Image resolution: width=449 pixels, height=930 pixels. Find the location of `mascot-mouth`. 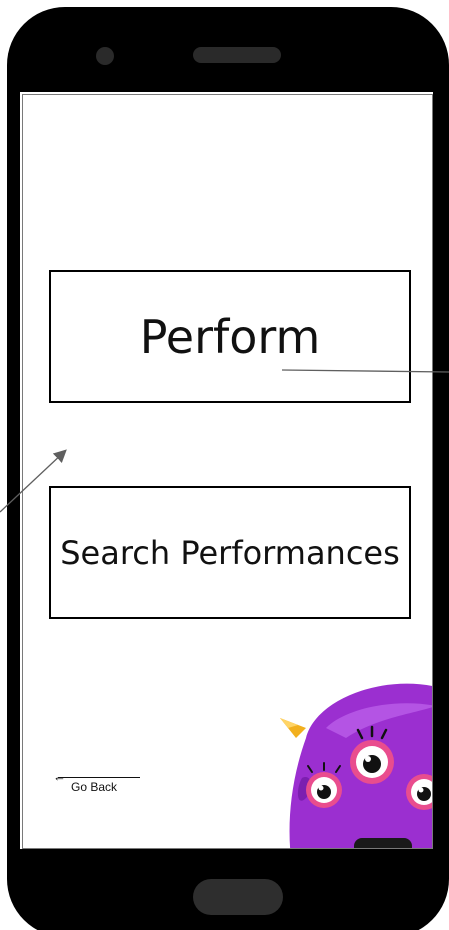

mascot-mouth is located at coordinates (383, 843).